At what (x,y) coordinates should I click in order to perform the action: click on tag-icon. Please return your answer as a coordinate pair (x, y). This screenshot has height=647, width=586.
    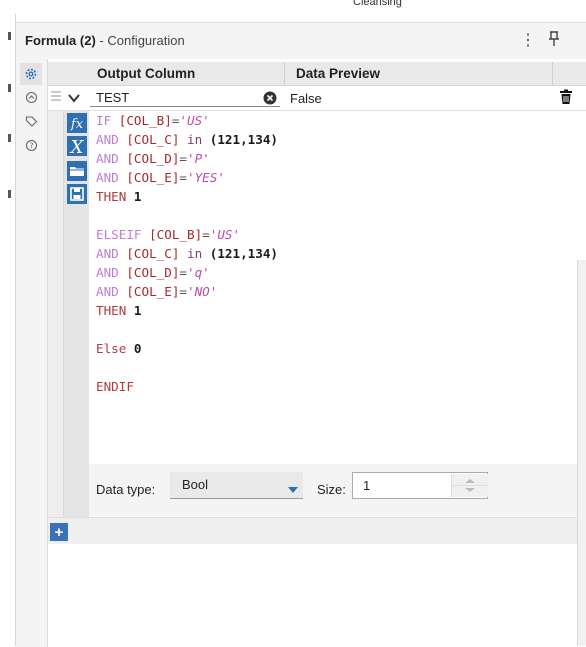
    Looking at the image, I should click on (31, 121).